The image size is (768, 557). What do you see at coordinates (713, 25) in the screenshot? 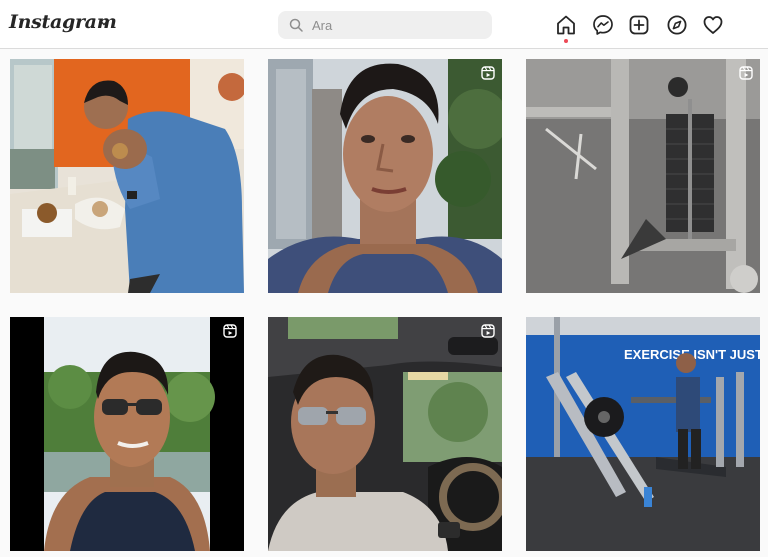
I see `activity-heart-icon` at bounding box center [713, 25].